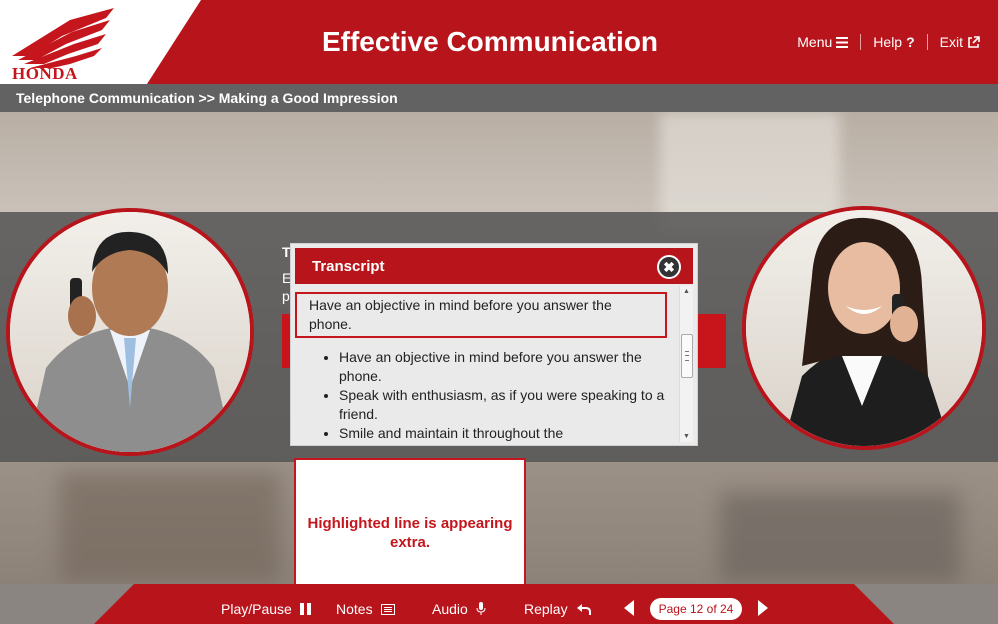 The width and height of the screenshot is (998, 624). Describe the element at coordinates (763, 608) in the screenshot. I see `next-arrow-icon` at that location.